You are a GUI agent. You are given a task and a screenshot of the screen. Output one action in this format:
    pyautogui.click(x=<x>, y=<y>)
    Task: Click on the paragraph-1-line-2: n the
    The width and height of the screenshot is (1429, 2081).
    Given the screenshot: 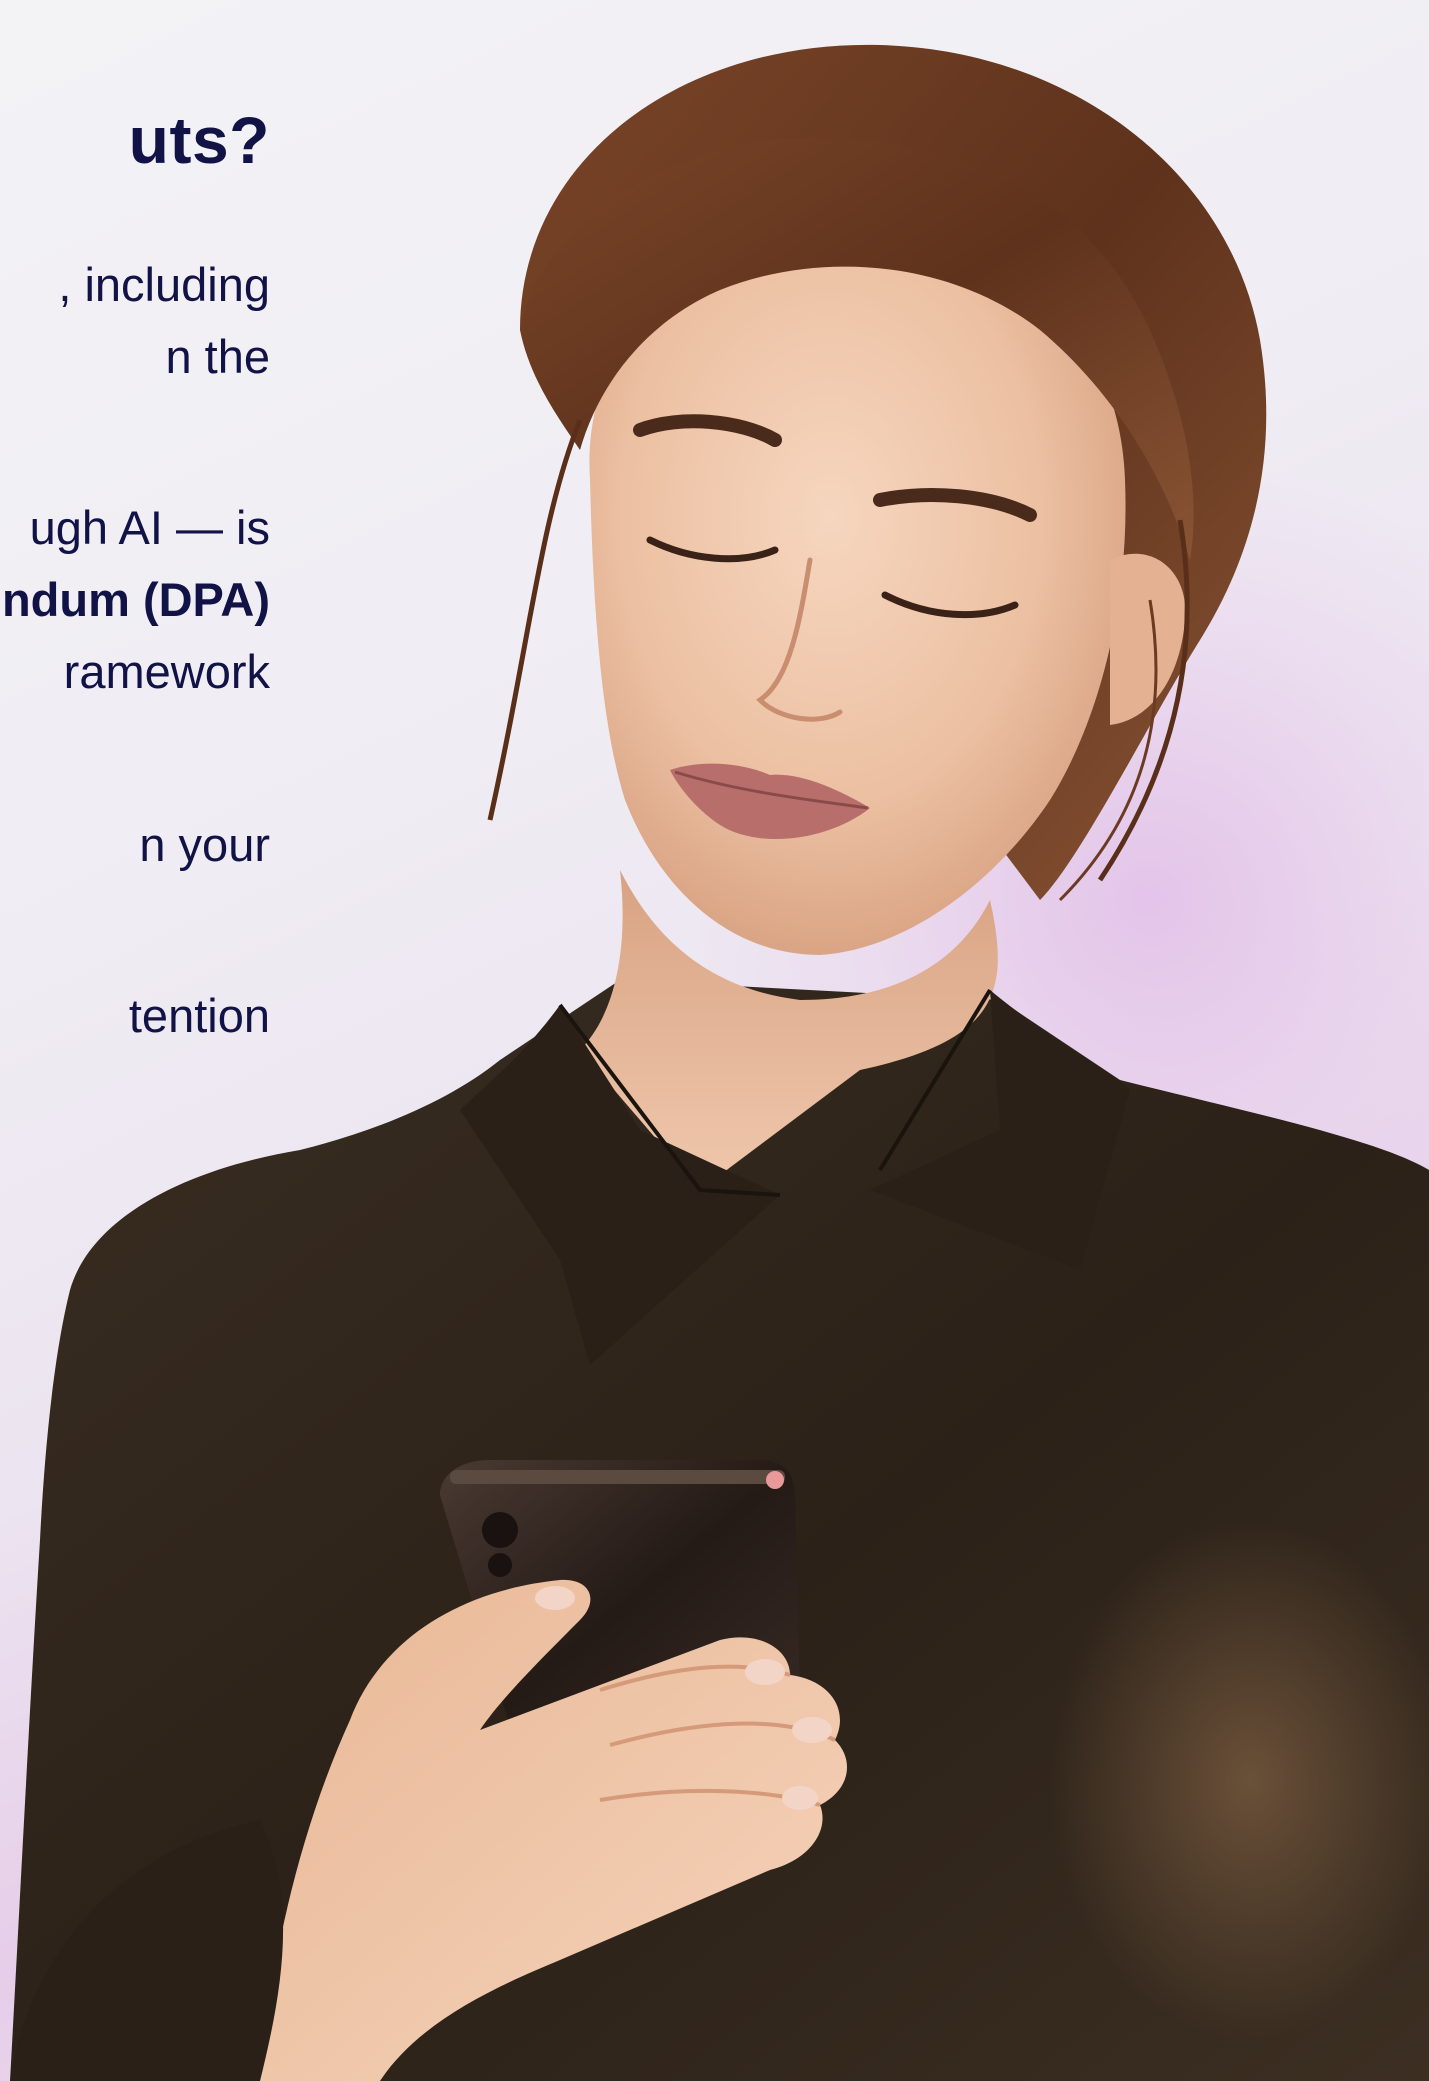 What is the action you would take?
    pyautogui.click(x=217, y=356)
    